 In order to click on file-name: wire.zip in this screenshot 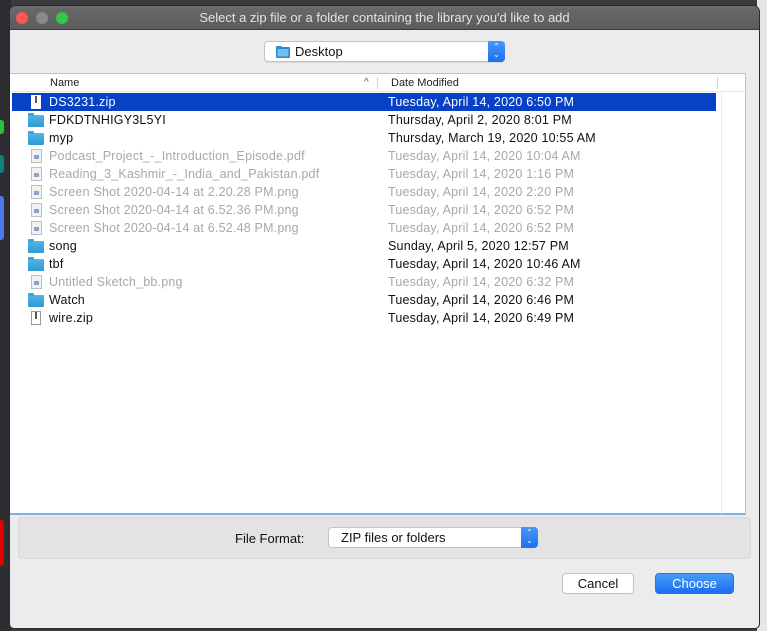, I will do `click(71, 318)`.